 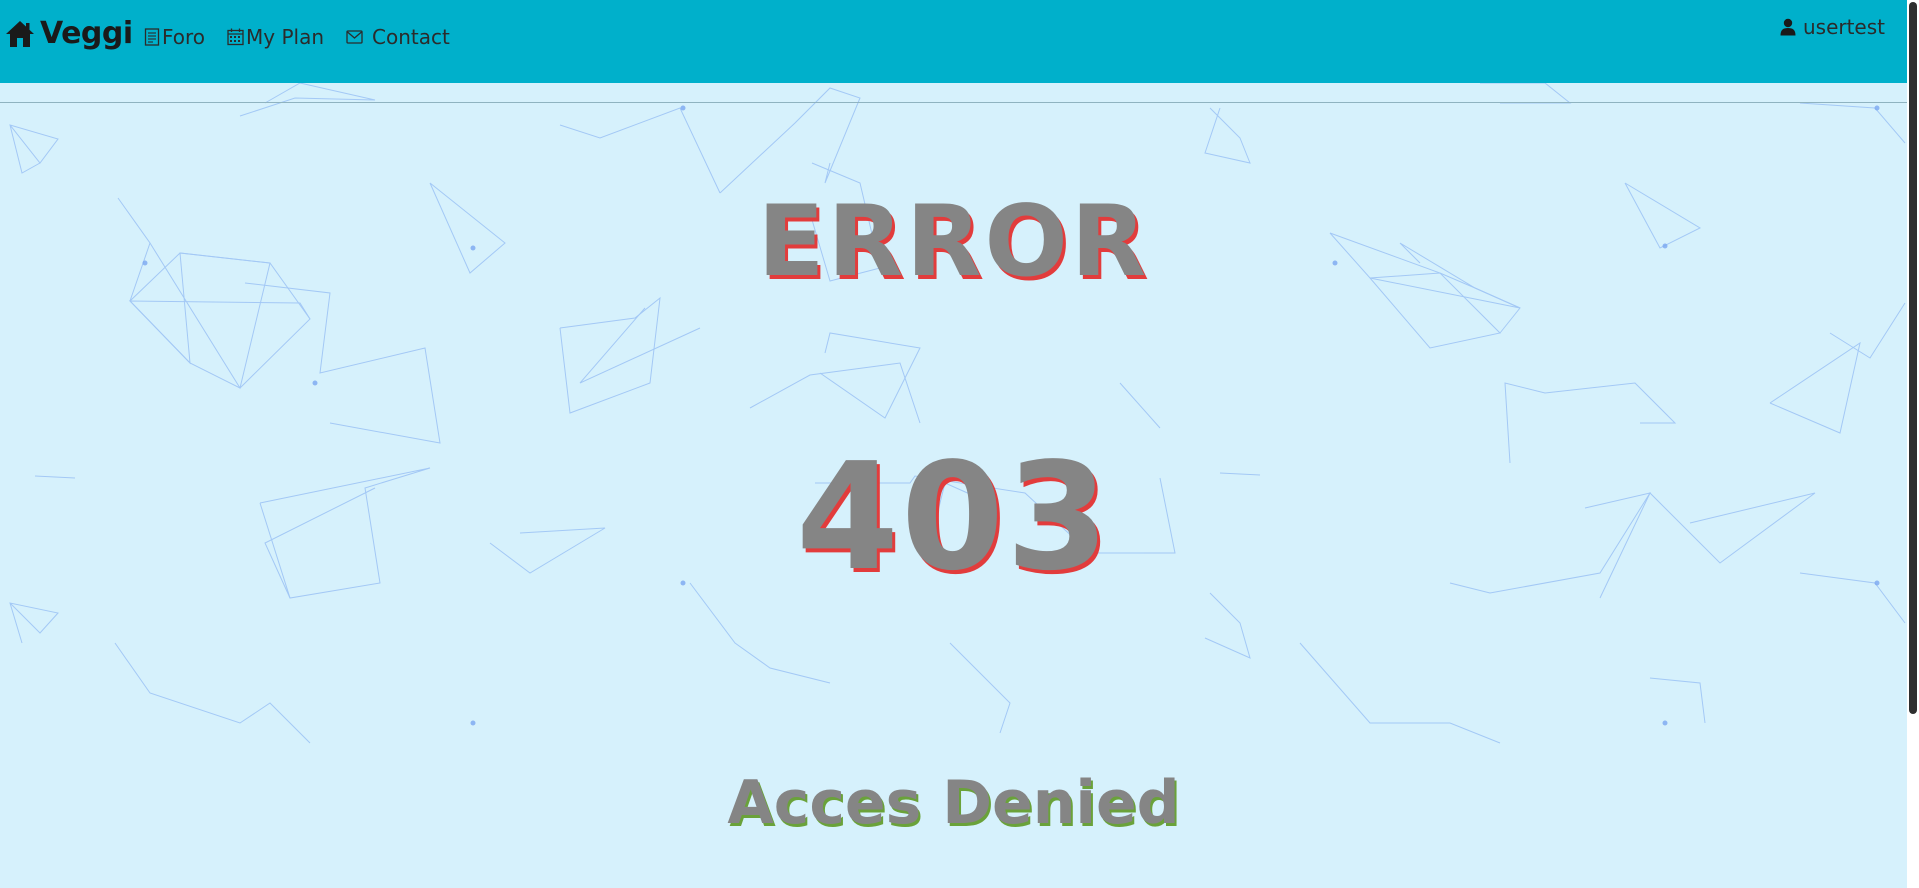 What do you see at coordinates (1788, 27) in the screenshot?
I see `user-icon` at bounding box center [1788, 27].